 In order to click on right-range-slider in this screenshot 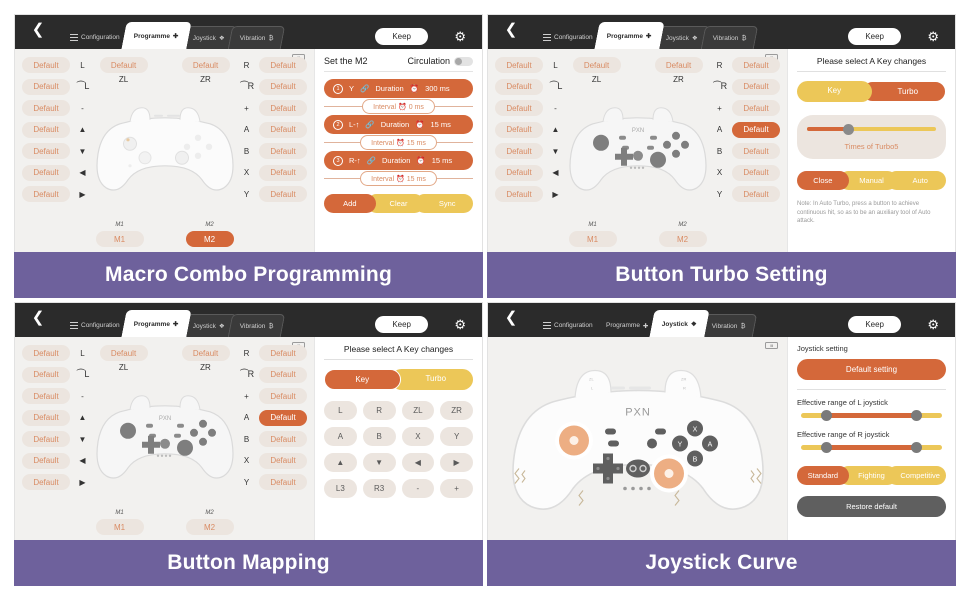, I will do `click(871, 447)`.